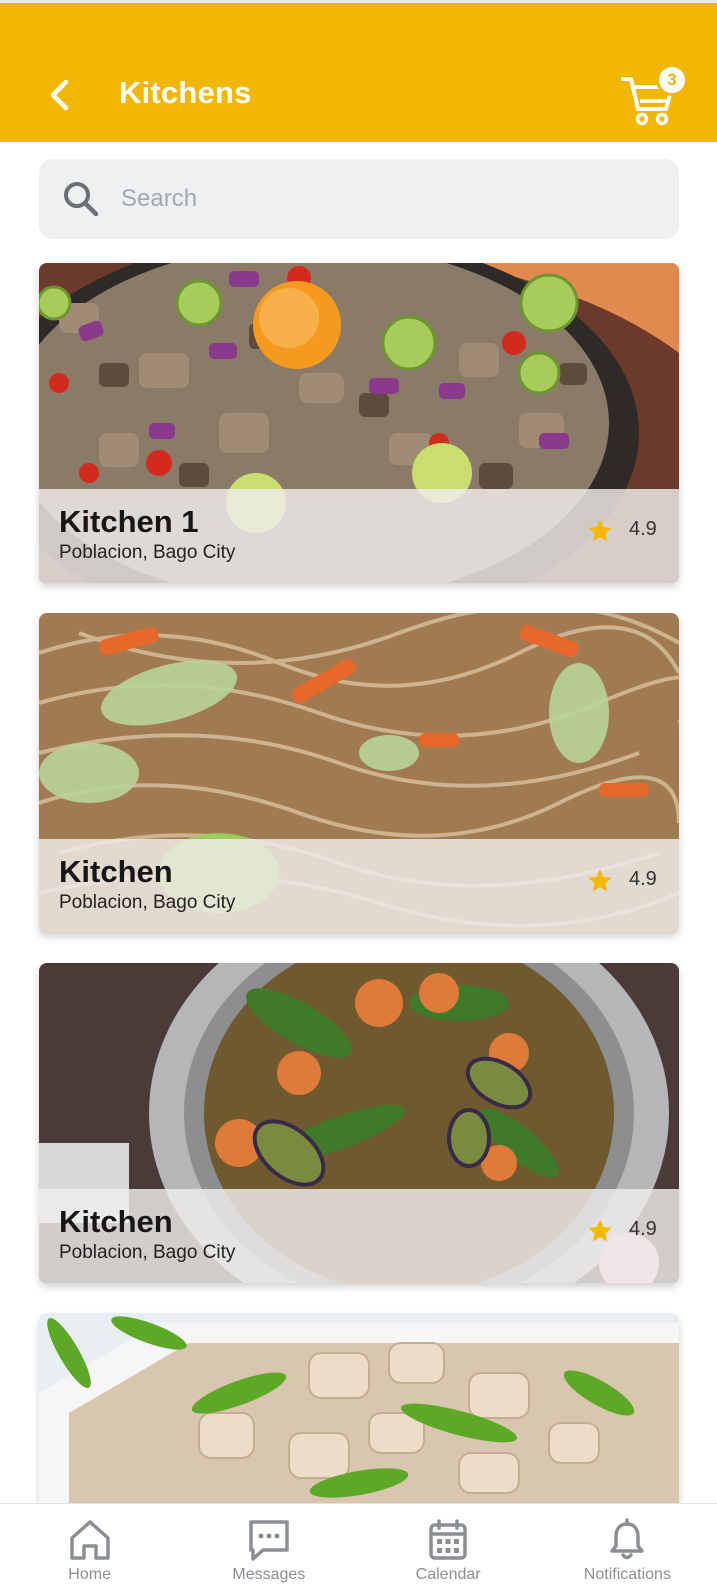 This screenshot has height=1589, width=717. Describe the element at coordinates (627, 1574) in the screenshot. I see `nav-label-notifications: Notifications` at that location.